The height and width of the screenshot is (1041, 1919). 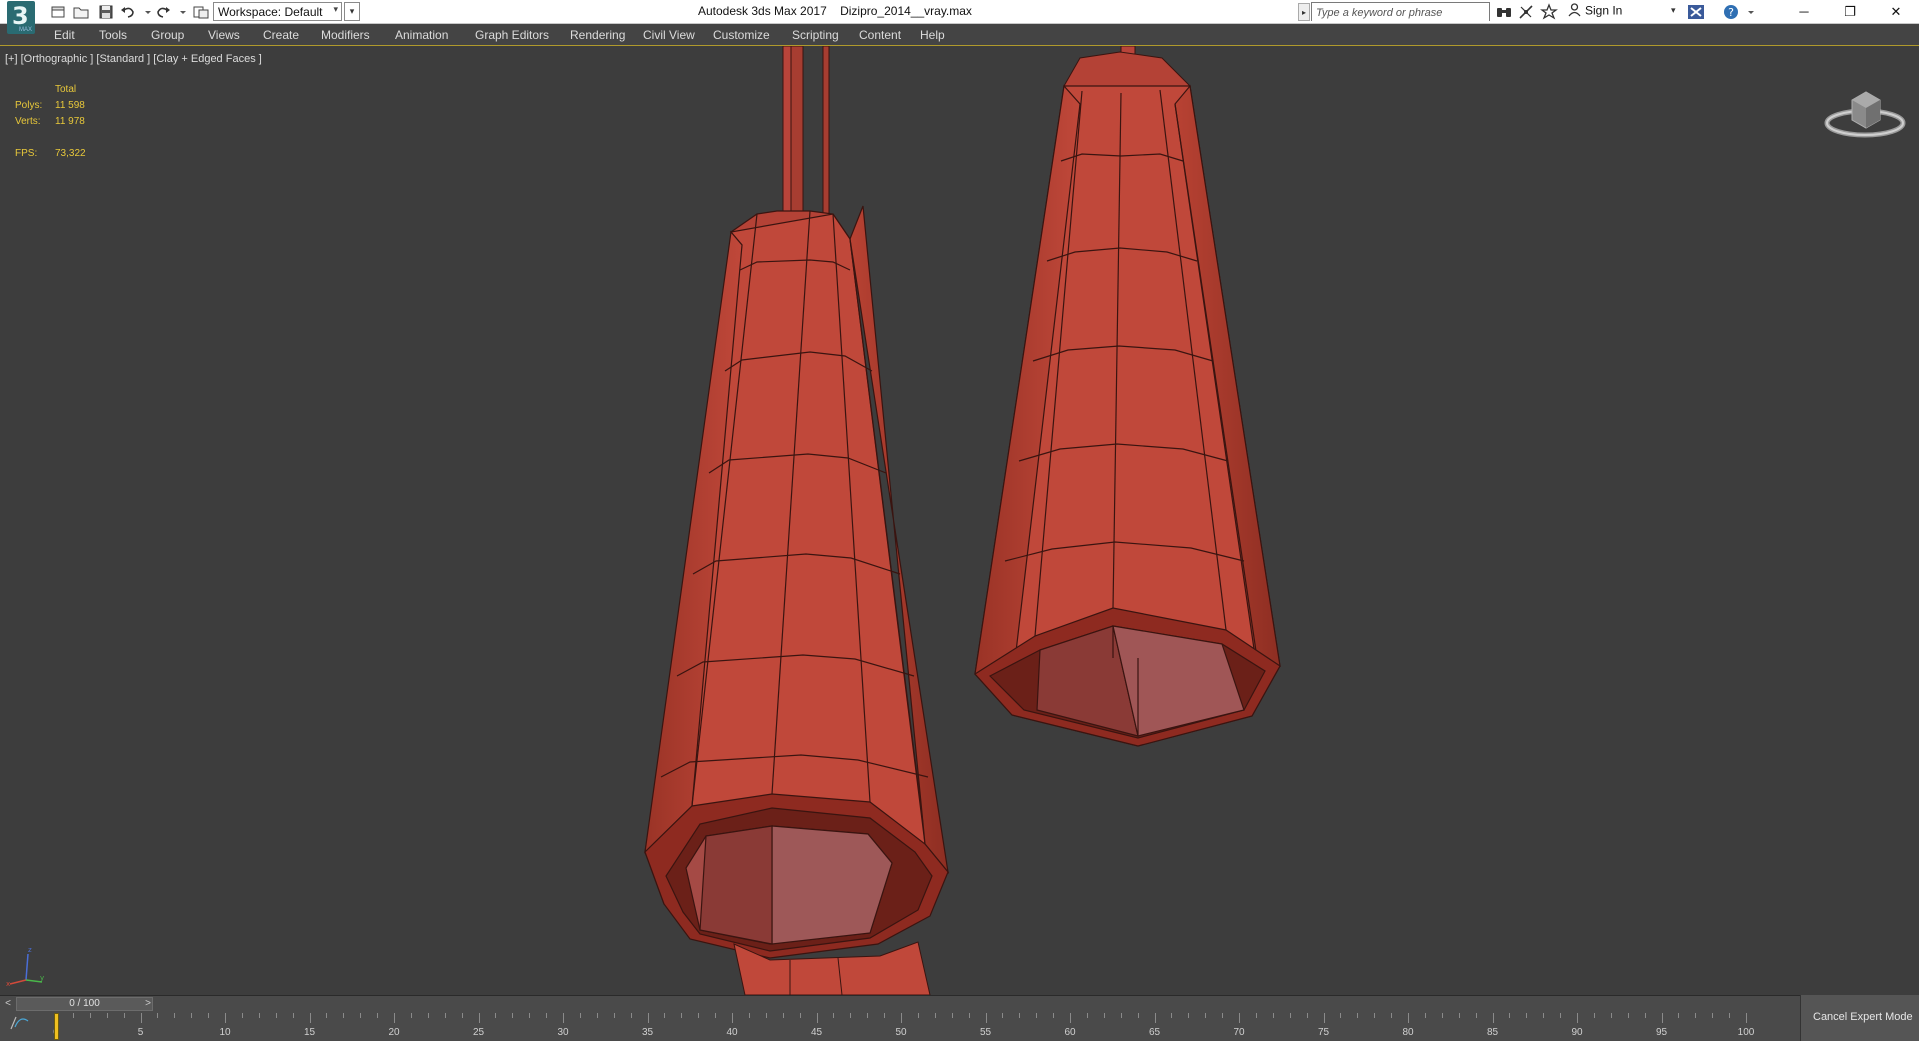 What do you see at coordinates (669, 35) in the screenshot?
I see `menu-civil-view: Civil View` at bounding box center [669, 35].